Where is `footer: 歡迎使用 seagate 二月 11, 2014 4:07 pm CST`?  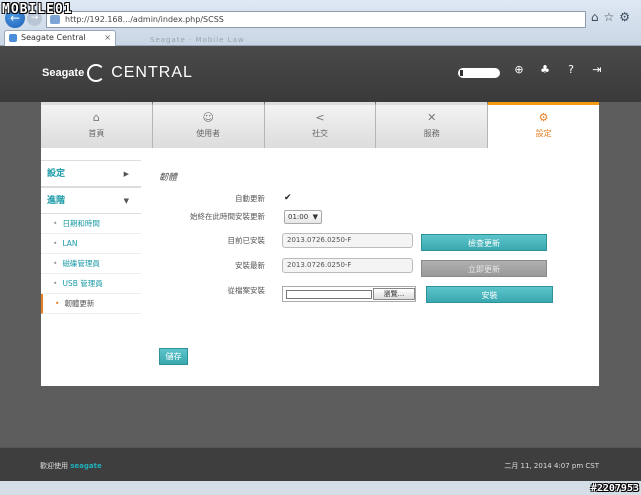 footer: 歡迎使用 seagate 二月 11, 2014 4:07 pm CST is located at coordinates (320, 464).